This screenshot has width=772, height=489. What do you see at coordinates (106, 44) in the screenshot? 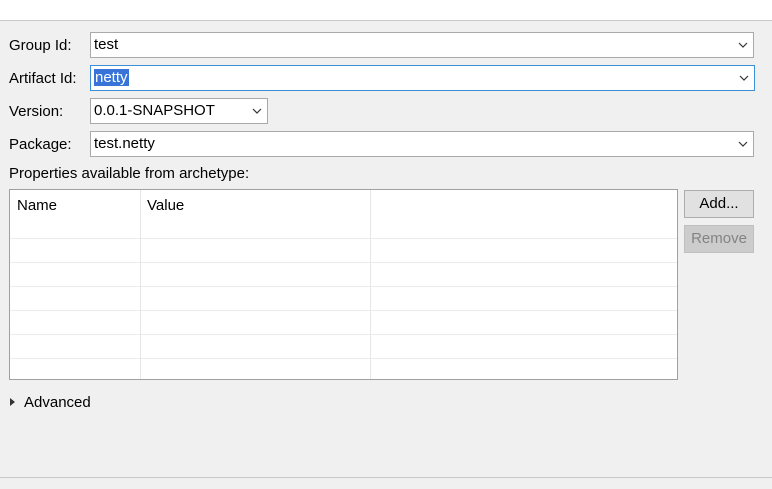
I see `group-id-value: test` at bounding box center [106, 44].